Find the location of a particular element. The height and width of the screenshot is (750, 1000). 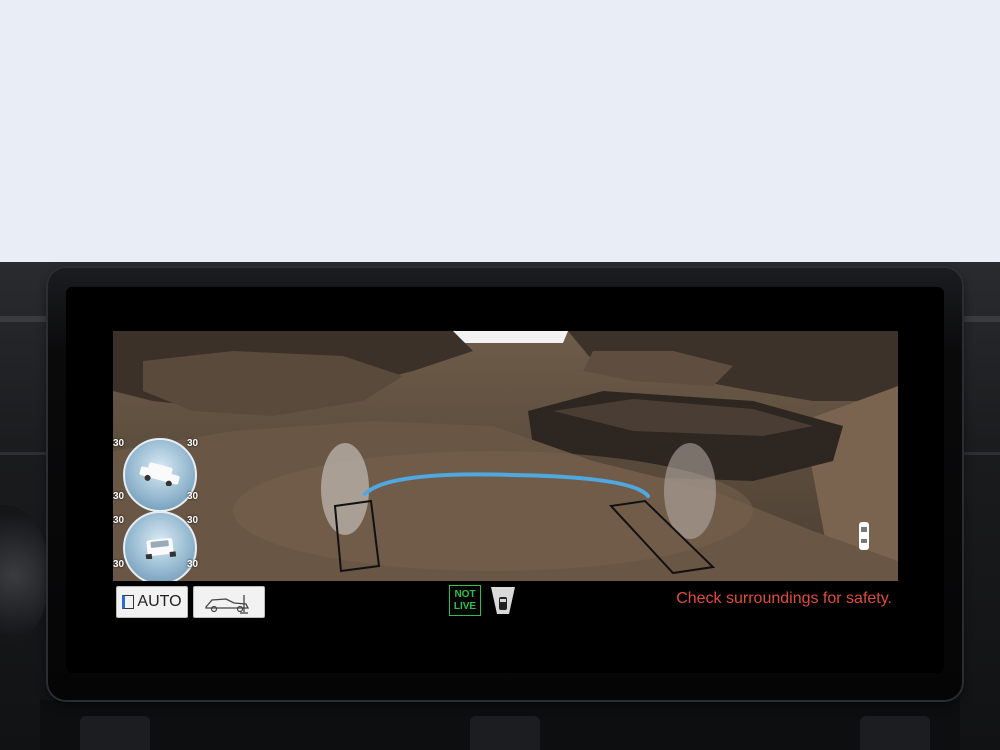

roll-label-bottom-left: 30 is located at coordinates (119, 564).